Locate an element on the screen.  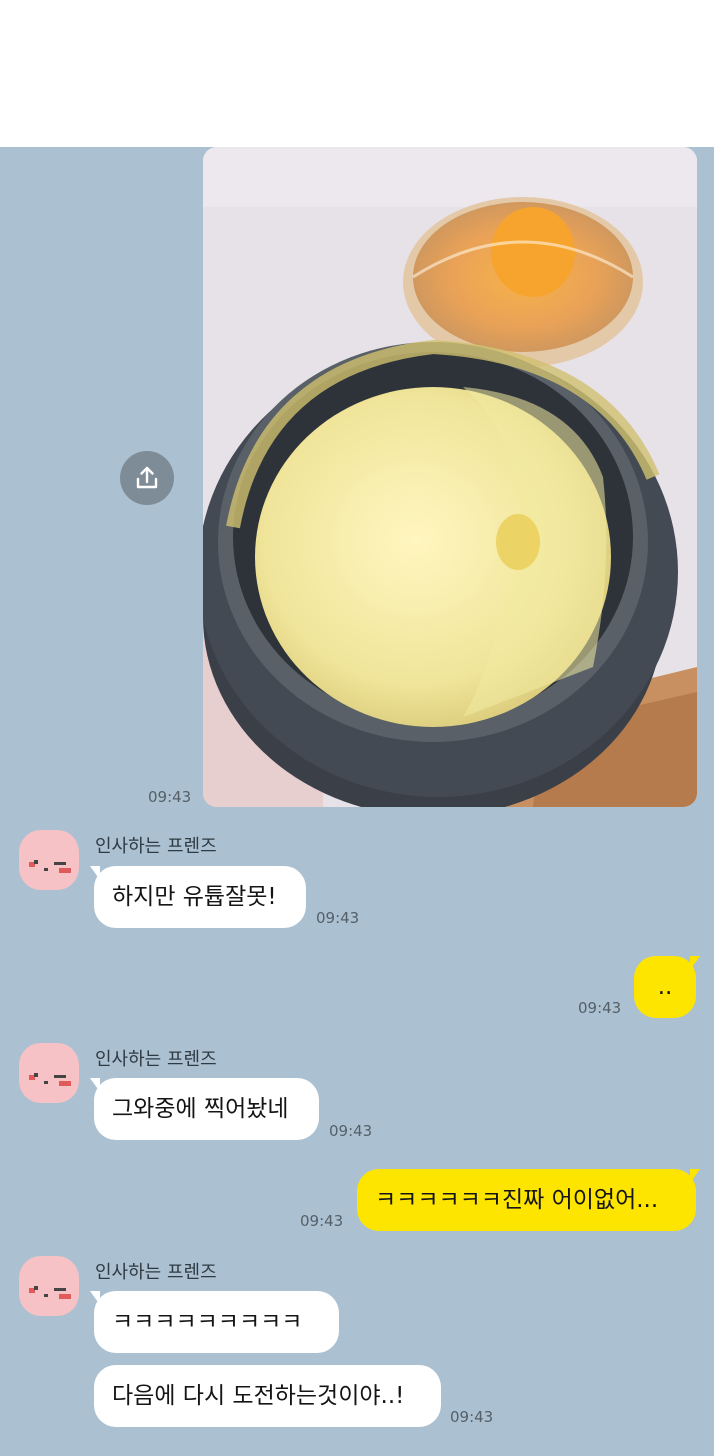
message-bubble: .. is located at coordinates (665, 987).